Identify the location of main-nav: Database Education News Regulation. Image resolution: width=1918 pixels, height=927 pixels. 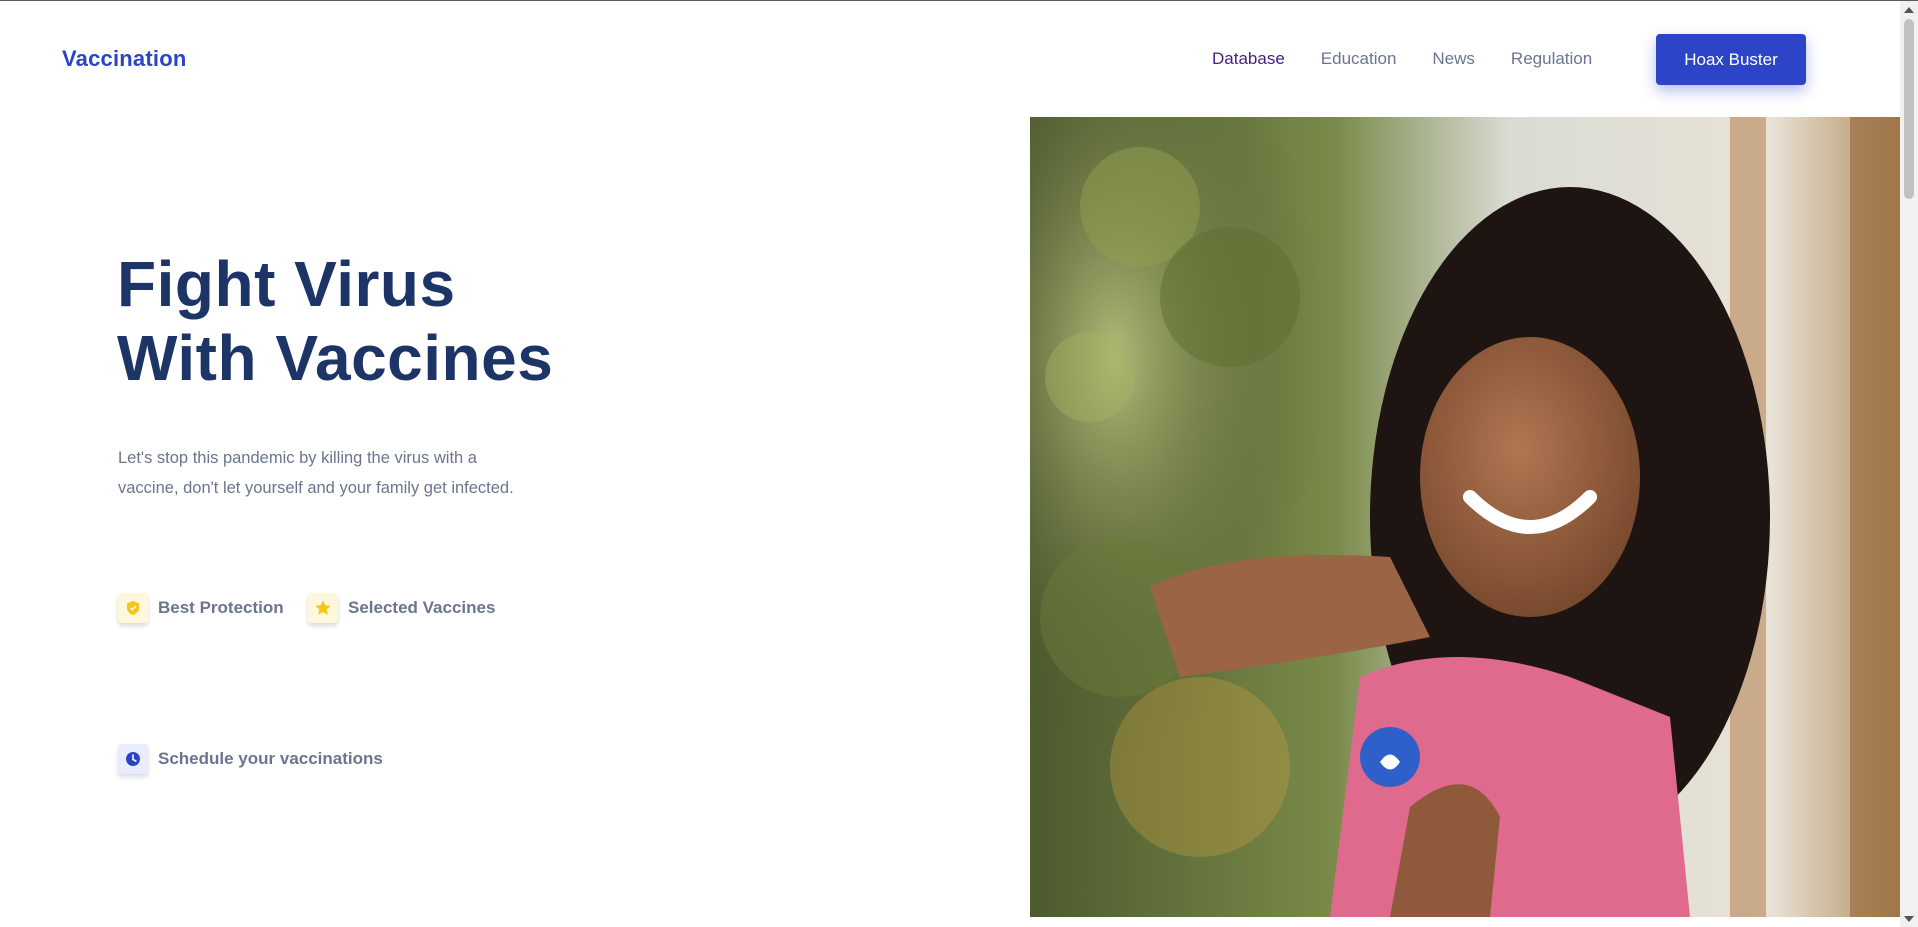
(1420, 59).